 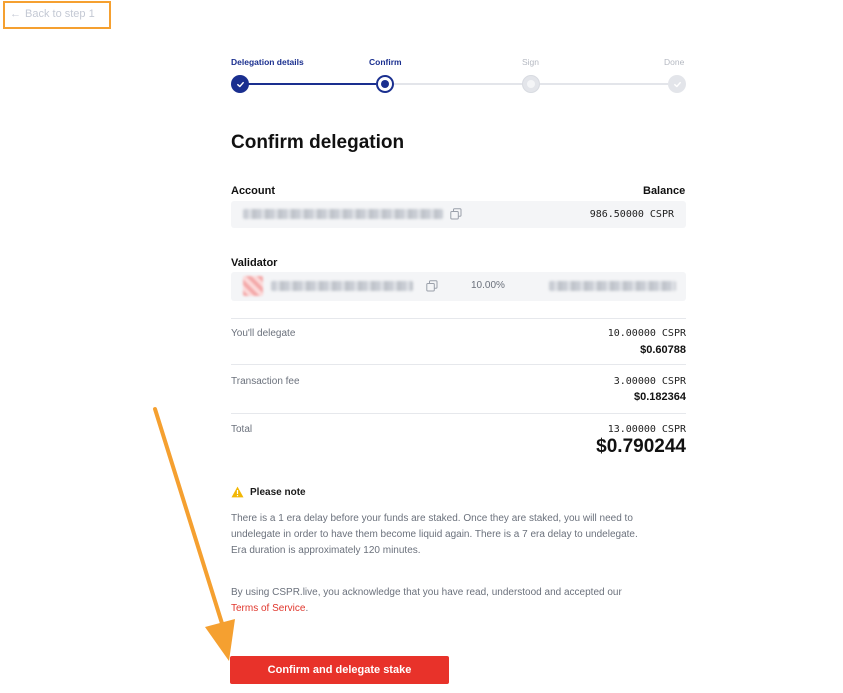 I want to click on confirm-delegate-button: Confirm and delegate stake, so click(x=339, y=670).